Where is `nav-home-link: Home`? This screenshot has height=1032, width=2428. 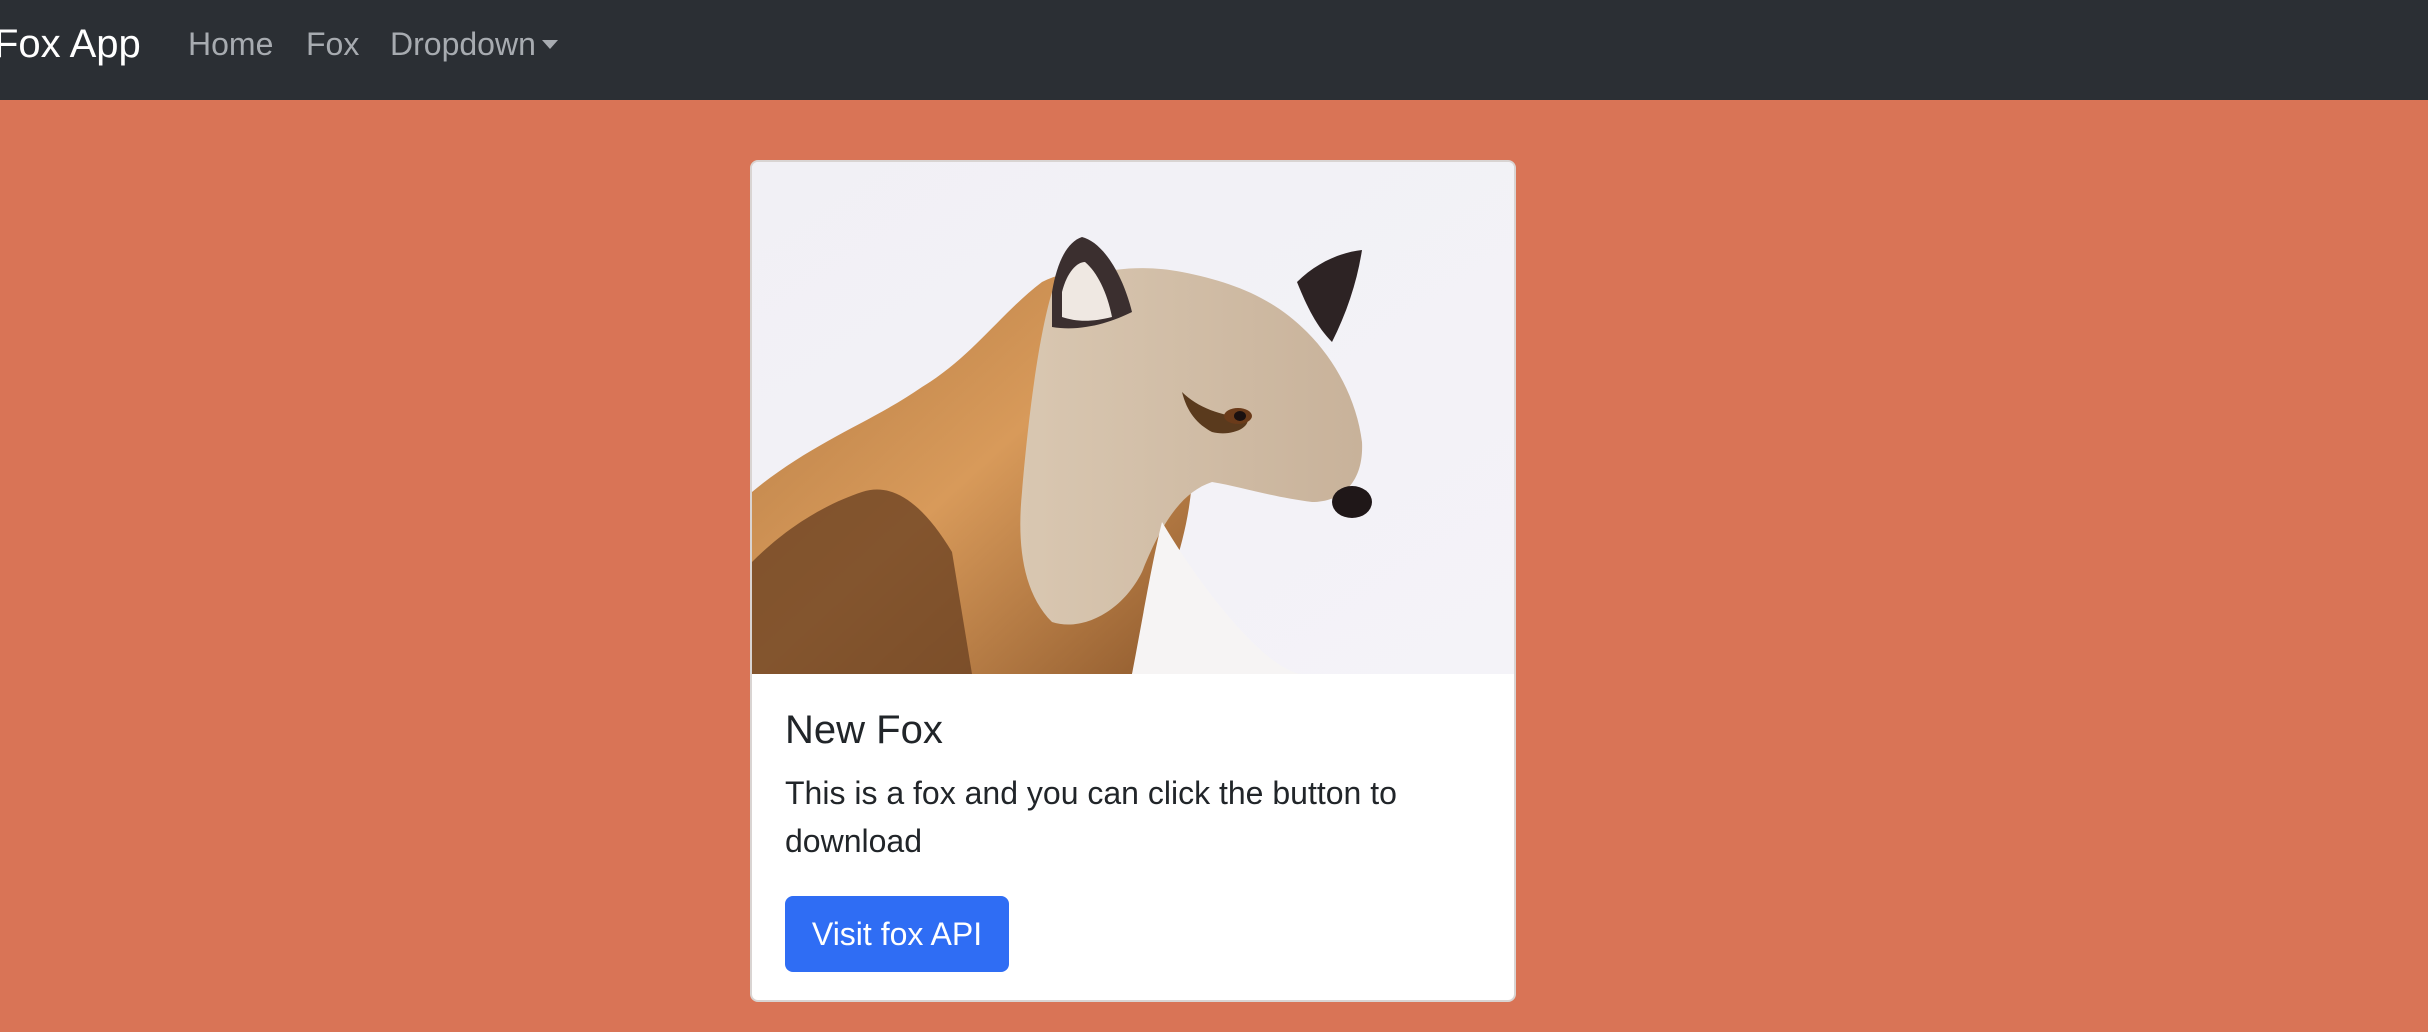 nav-home-link: Home is located at coordinates (230, 44).